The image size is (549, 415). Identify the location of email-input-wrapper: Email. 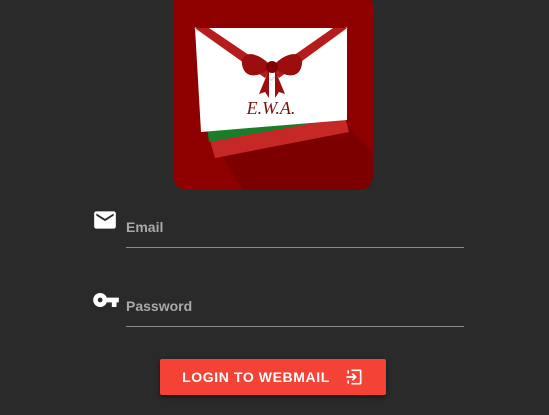
(295, 229).